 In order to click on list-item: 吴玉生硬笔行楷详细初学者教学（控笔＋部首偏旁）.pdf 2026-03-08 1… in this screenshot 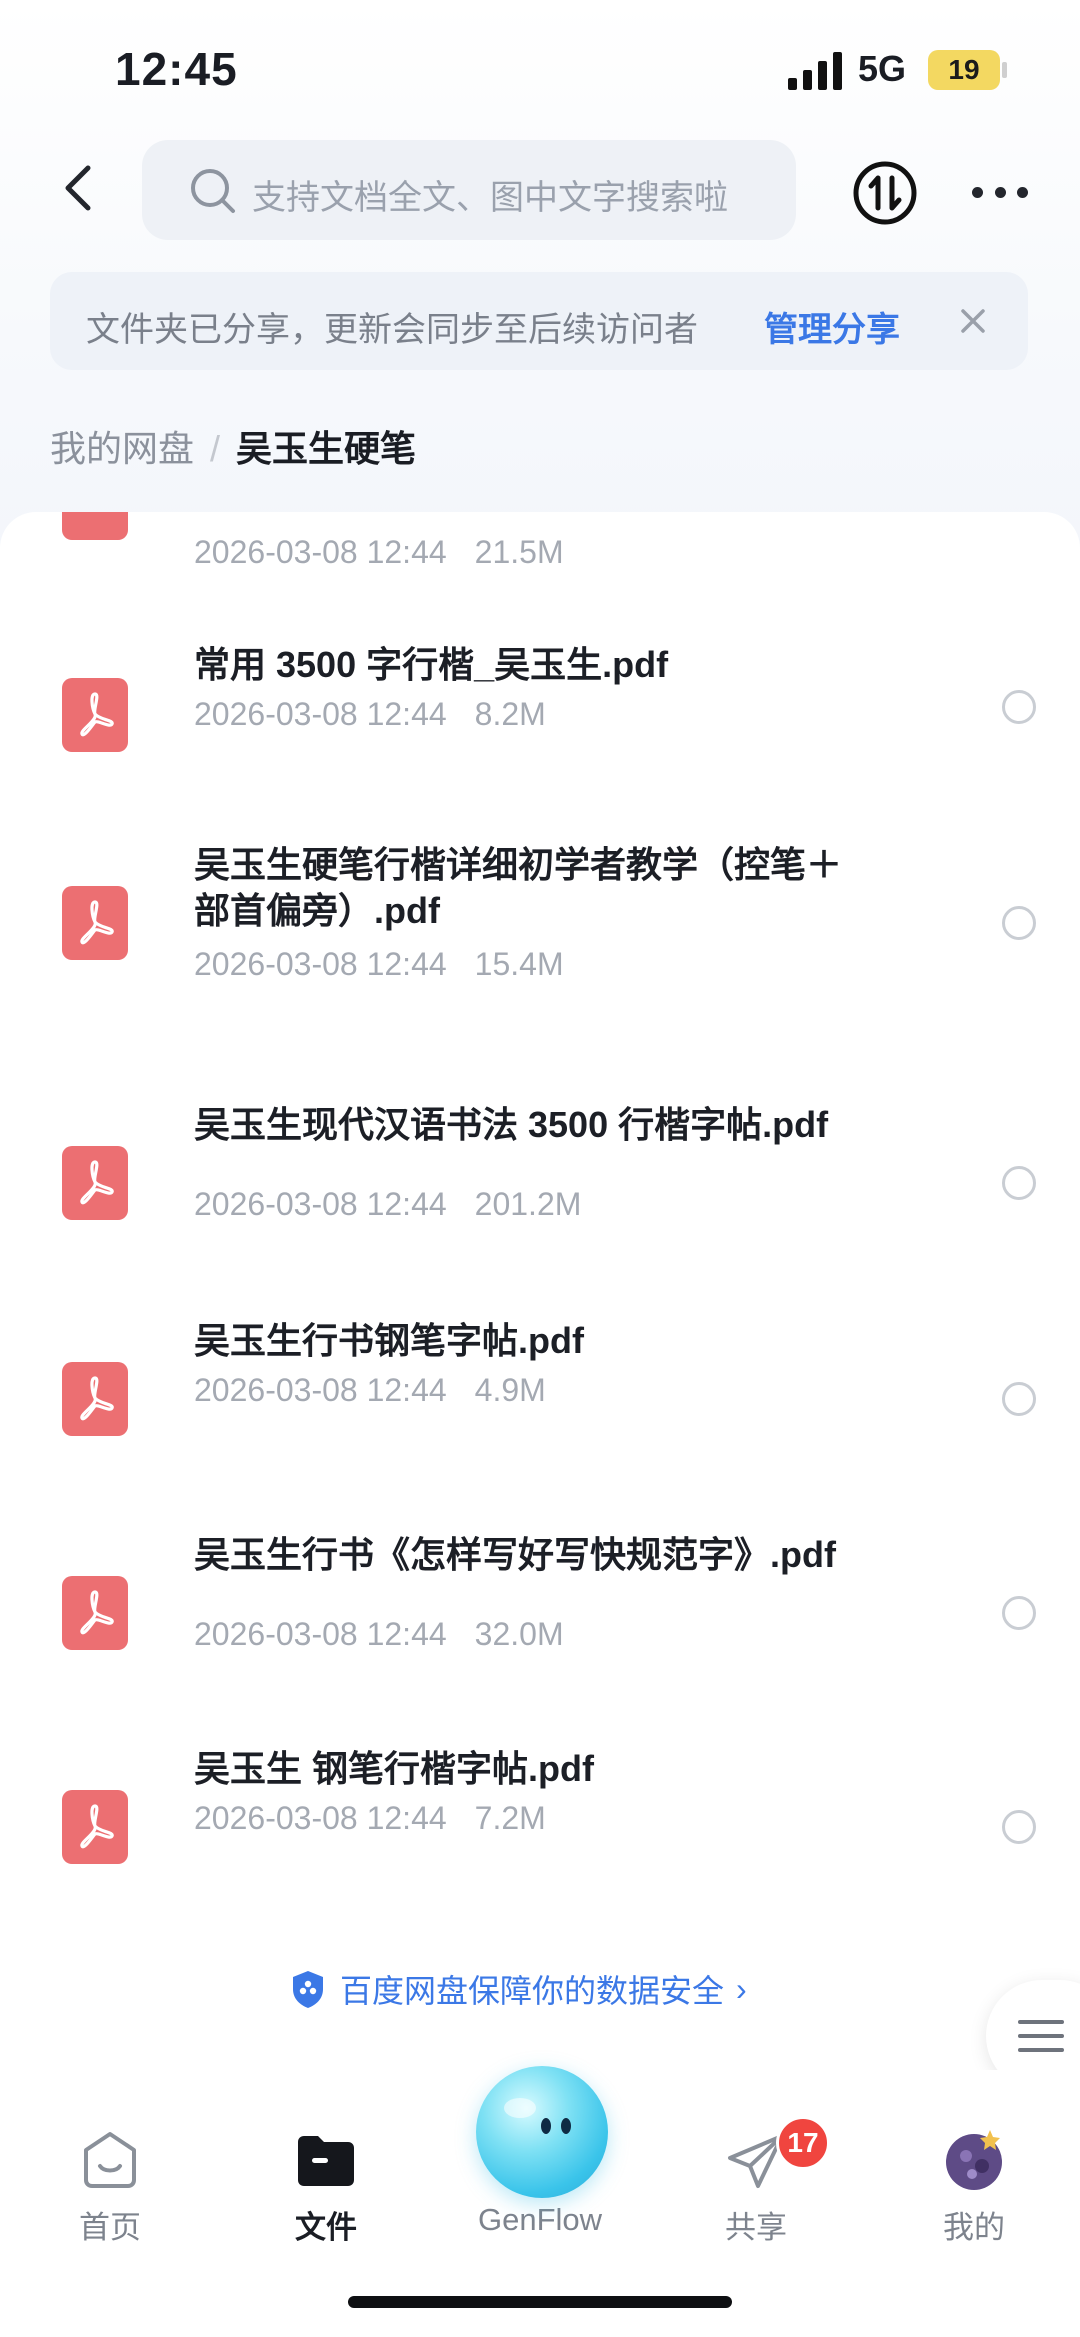, I will do `click(540, 922)`.